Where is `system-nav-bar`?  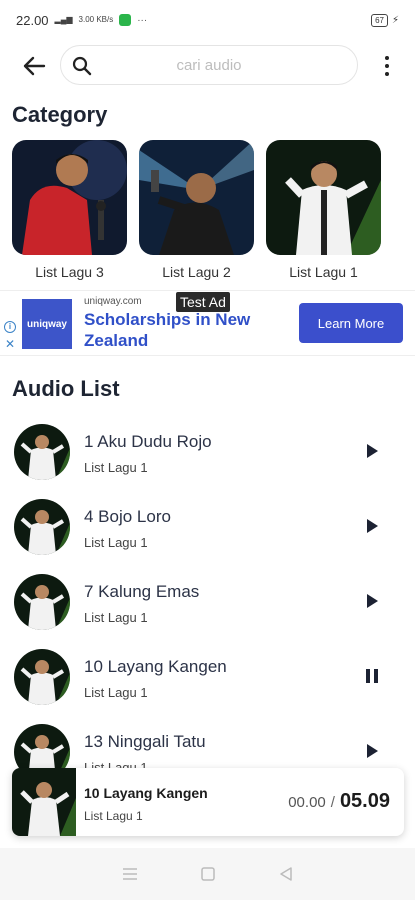 system-nav-bar is located at coordinates (207, 874).